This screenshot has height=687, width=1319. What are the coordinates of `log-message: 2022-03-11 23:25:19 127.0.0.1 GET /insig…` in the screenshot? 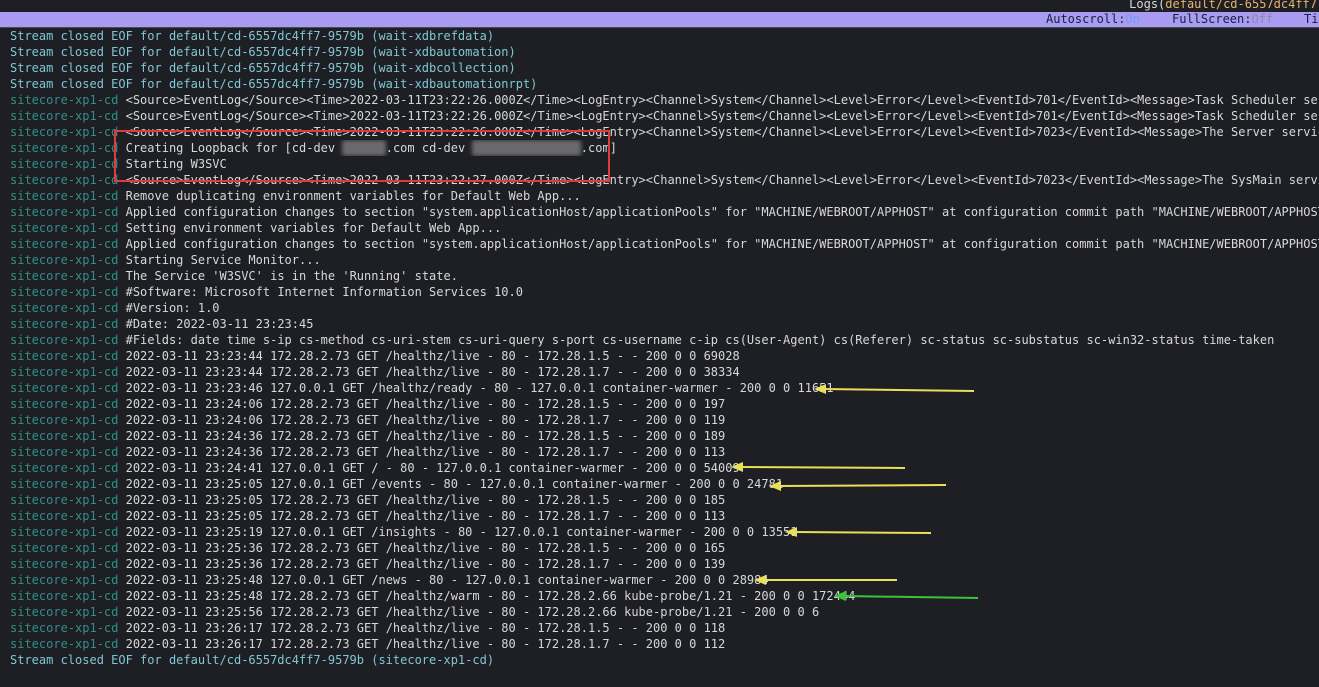 It's located at (461, 532).